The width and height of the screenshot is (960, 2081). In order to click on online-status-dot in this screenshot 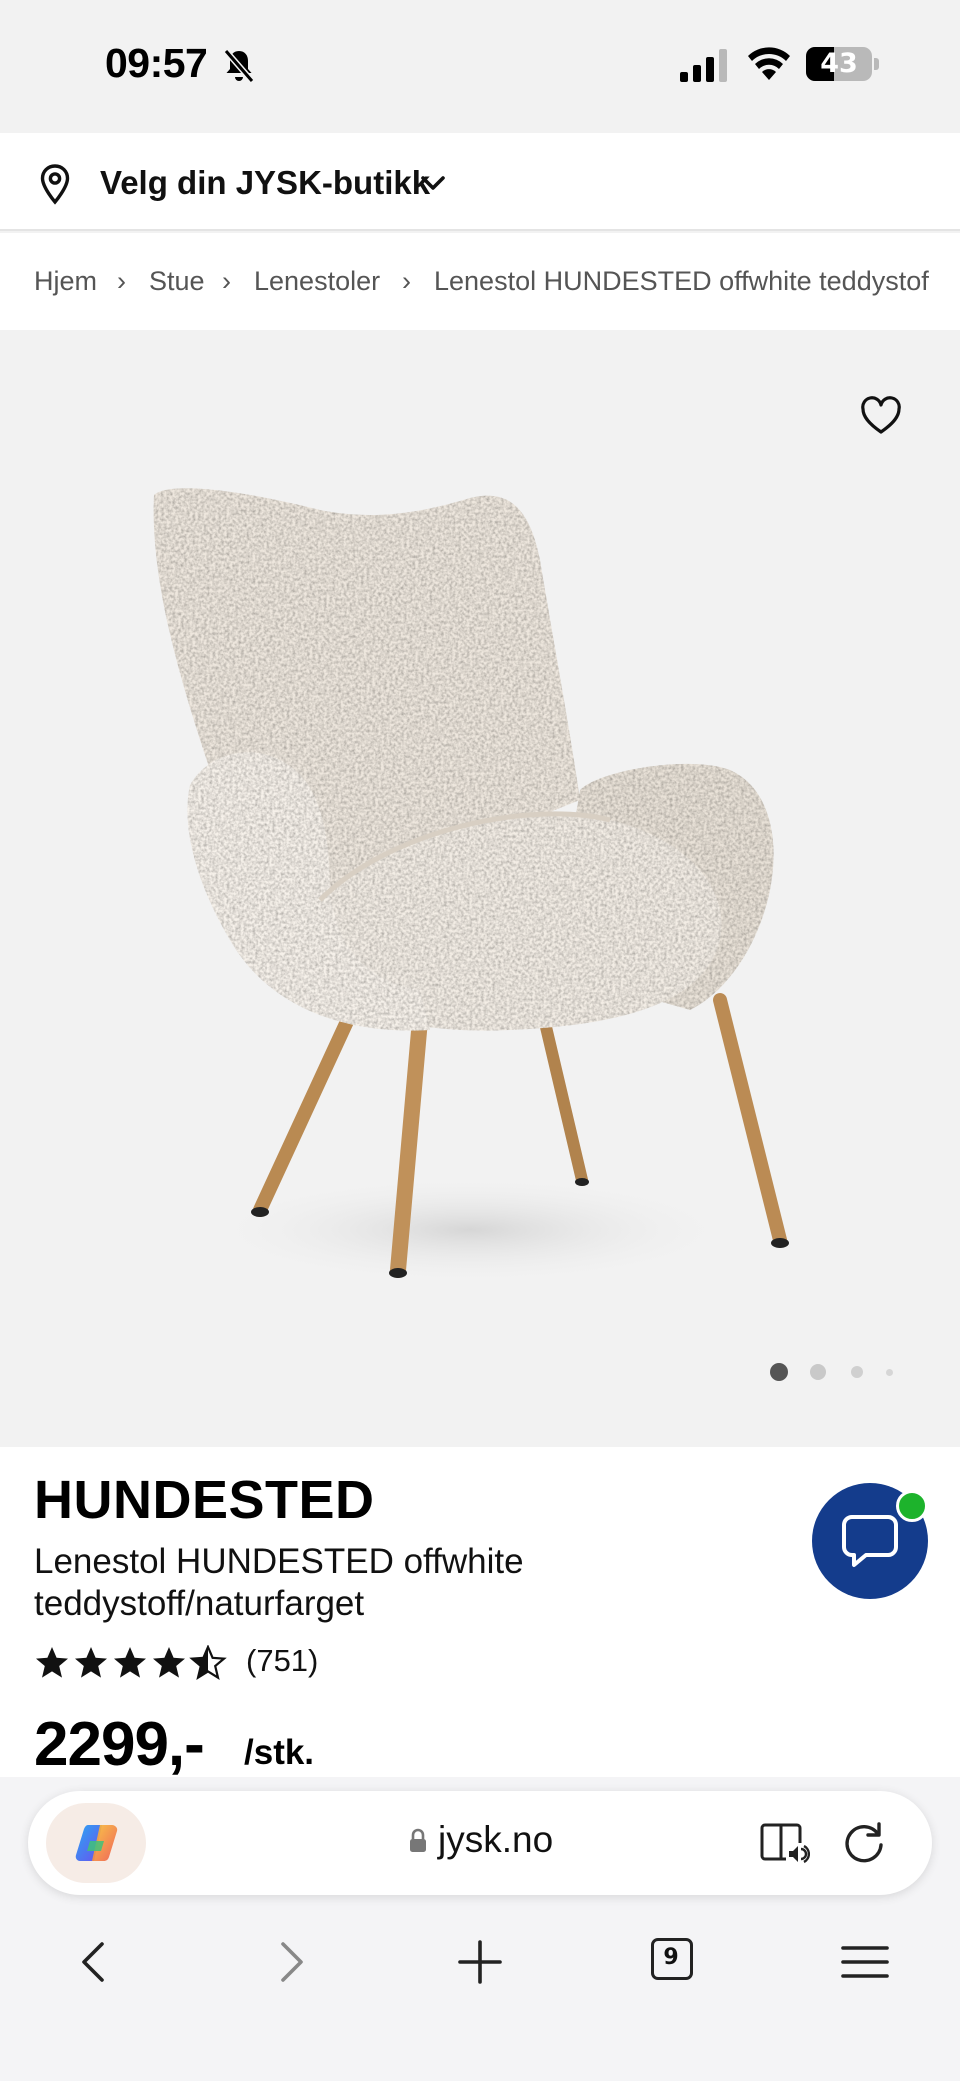, I will do `click(912, 1506)`.